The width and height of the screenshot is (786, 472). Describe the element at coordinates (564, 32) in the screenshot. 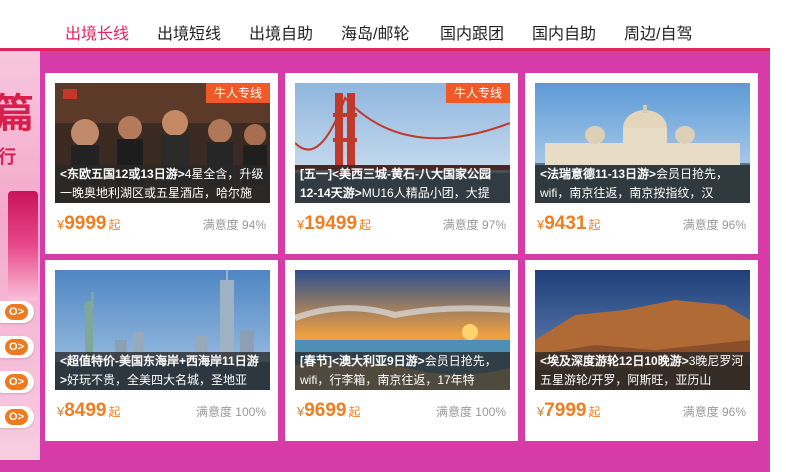

I see `tab-domestic-independent: 国内自助` at that location.